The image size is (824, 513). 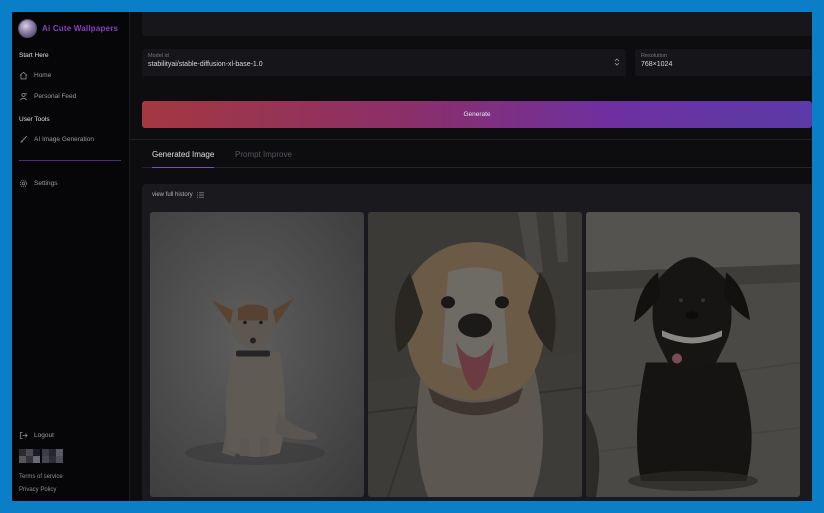 What do you see at coordinates (70, 75) in the screenshot?
I see `sidebar-item-home: Home` at bounding box center [70, 75].